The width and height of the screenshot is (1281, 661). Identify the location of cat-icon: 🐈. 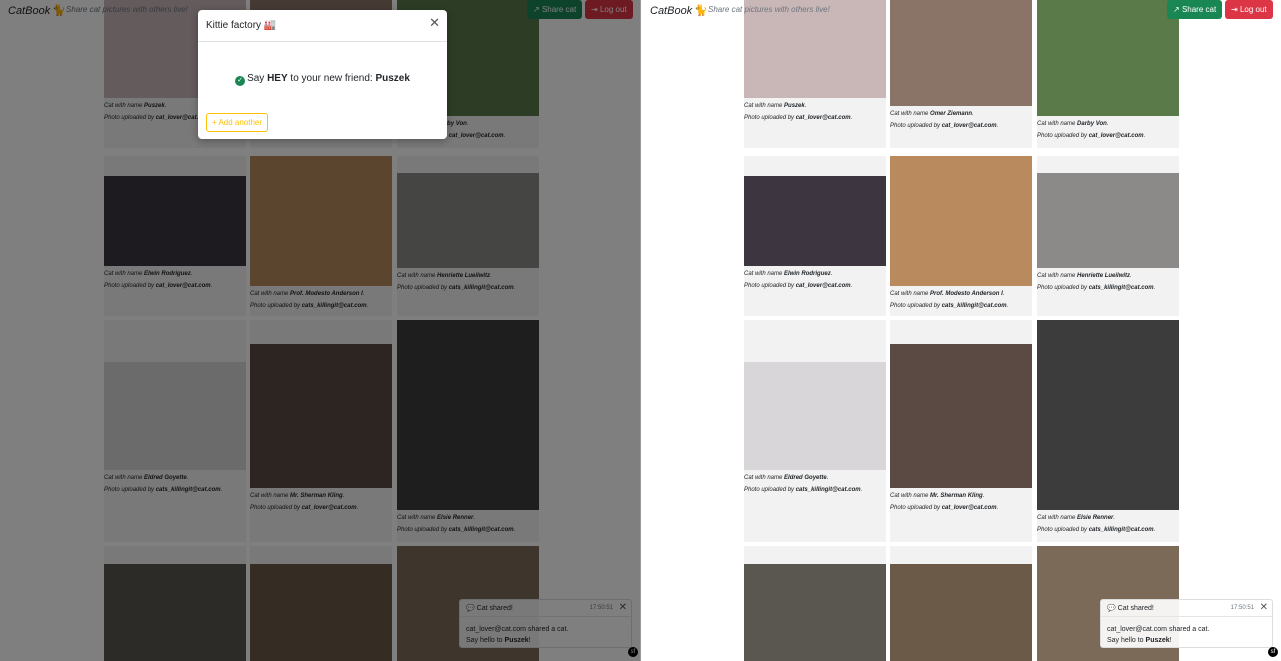
(701, 11).